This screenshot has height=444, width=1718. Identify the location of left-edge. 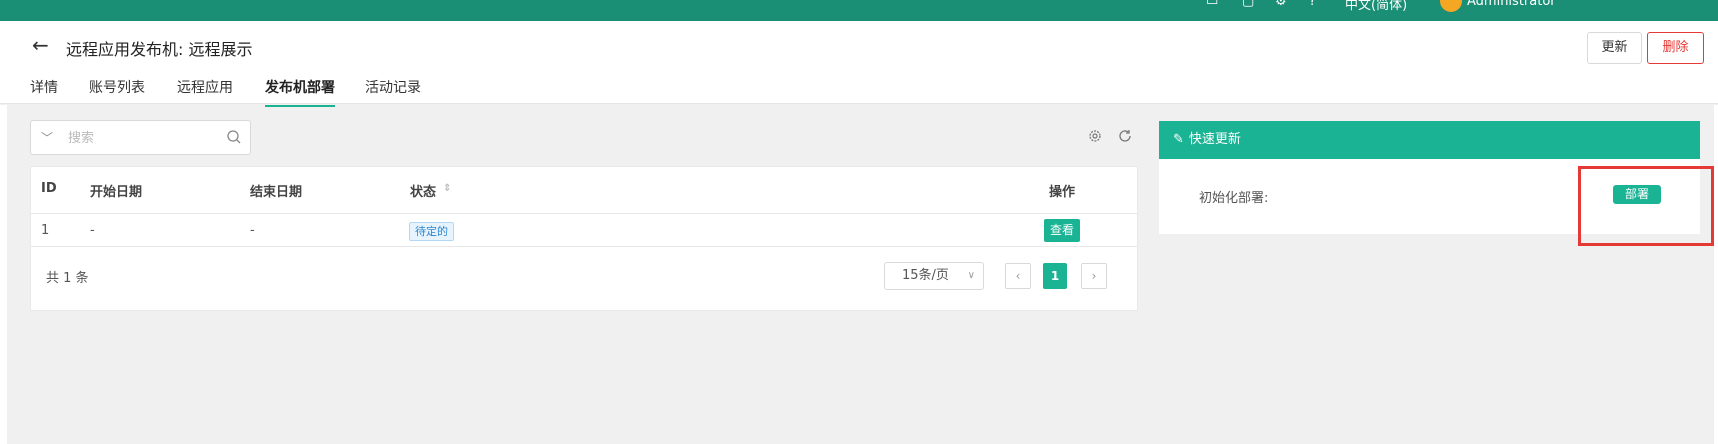
(3, 274).